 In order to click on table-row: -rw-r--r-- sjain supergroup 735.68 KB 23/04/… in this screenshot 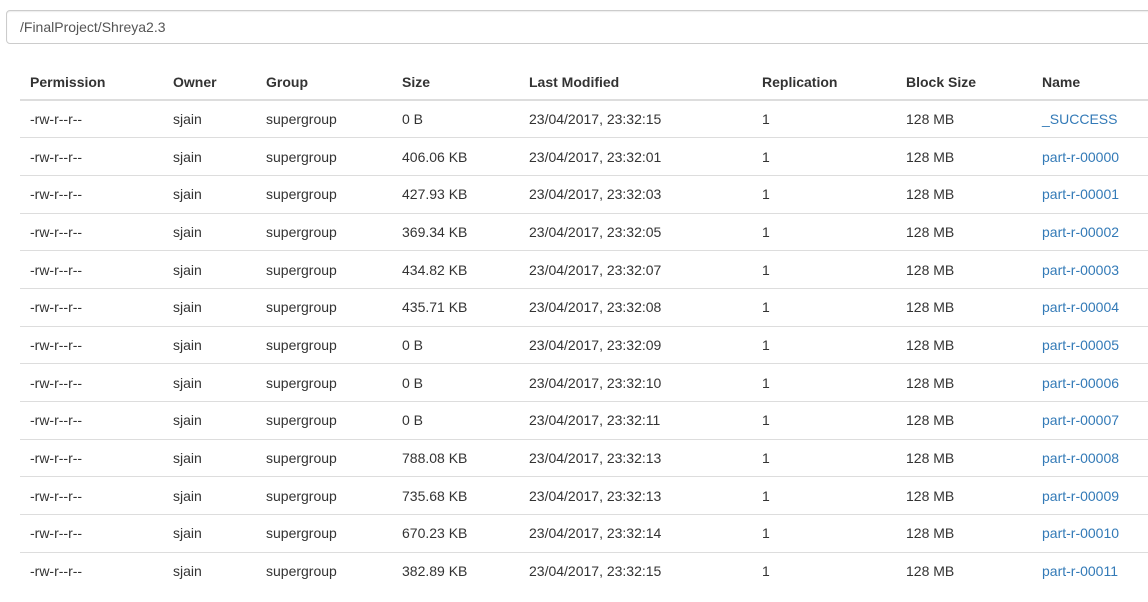, I will do `click(584, 495)`.